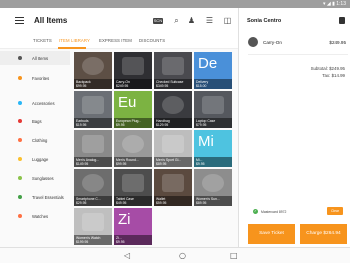  What do you see at coordinates (40, 140) in the screenshot?
I see `category-label: Clothing` at bounding box center [40, 140].